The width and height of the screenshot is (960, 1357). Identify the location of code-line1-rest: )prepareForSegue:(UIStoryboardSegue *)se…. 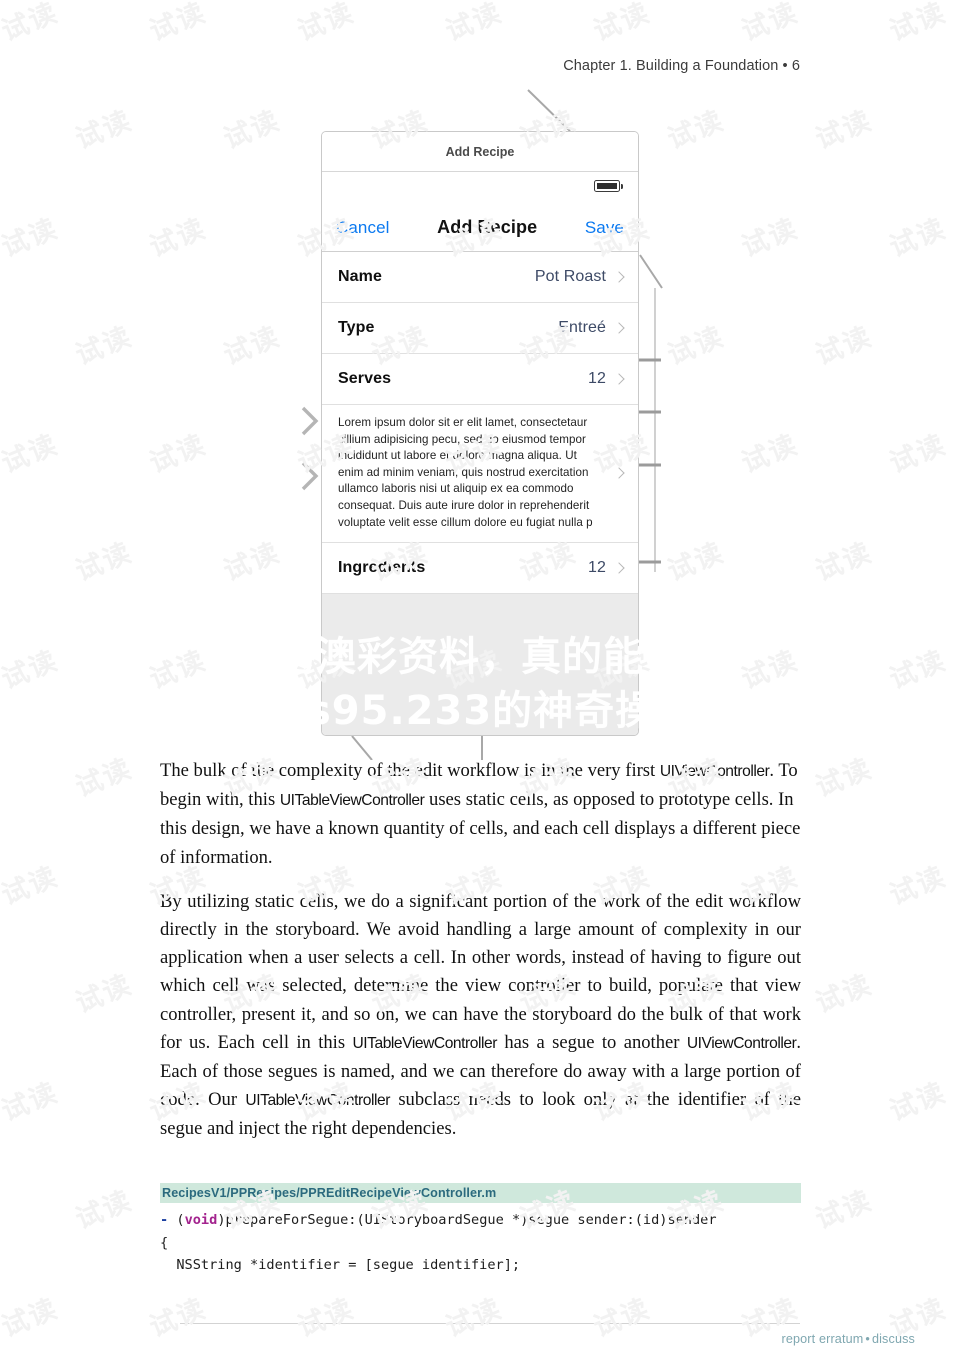
(467, 1220).